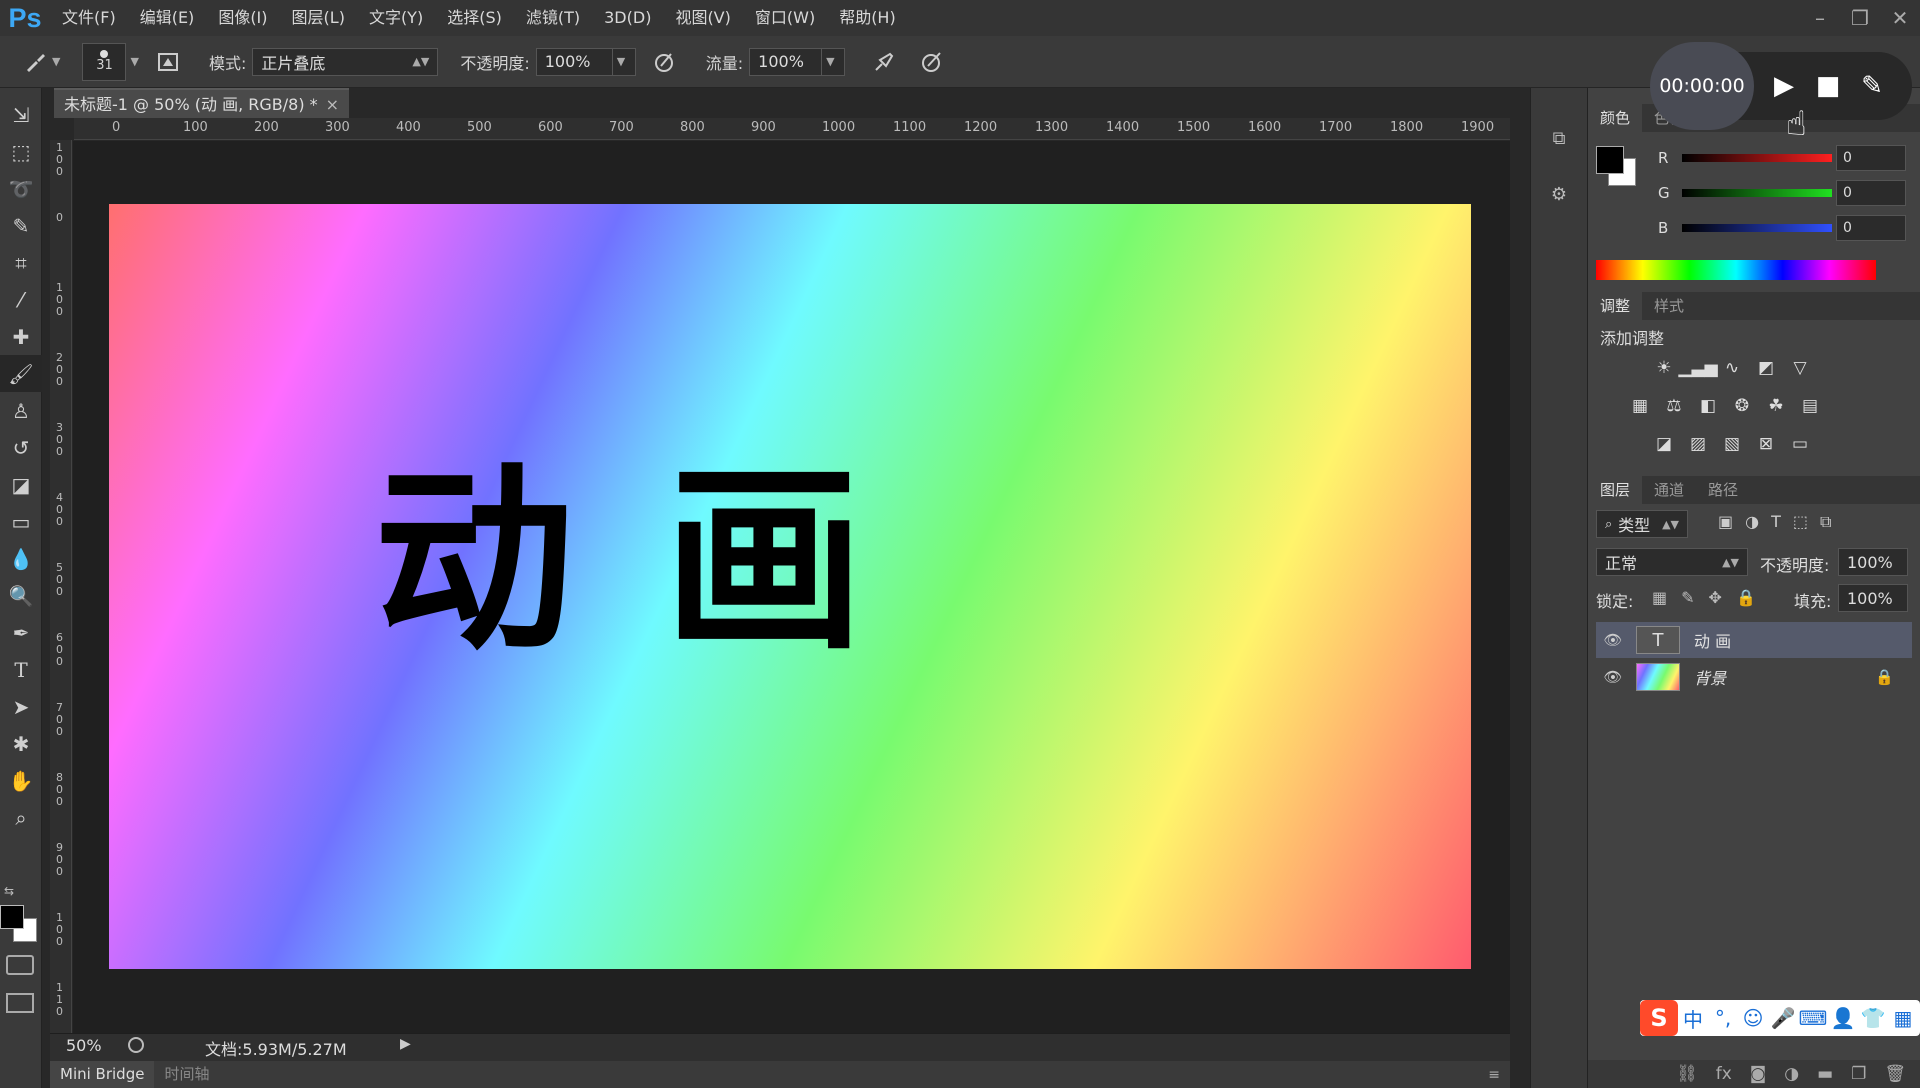  I want to click on brush-size-picker: 31, so click(104, 61).